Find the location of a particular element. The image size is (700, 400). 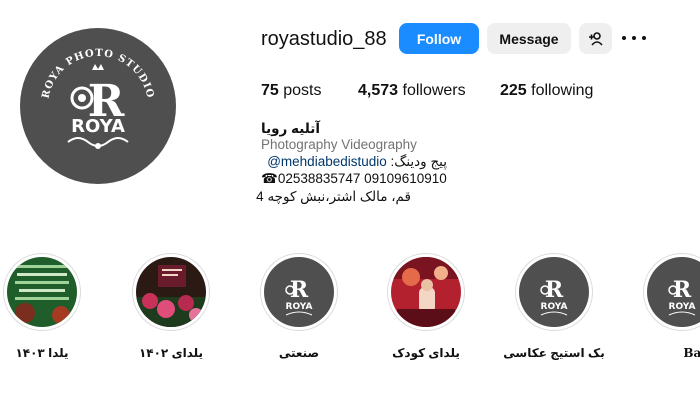

profile-avatar: ROYA PHOTO STUDIO R ROYA is located at coordinates (98, 106).